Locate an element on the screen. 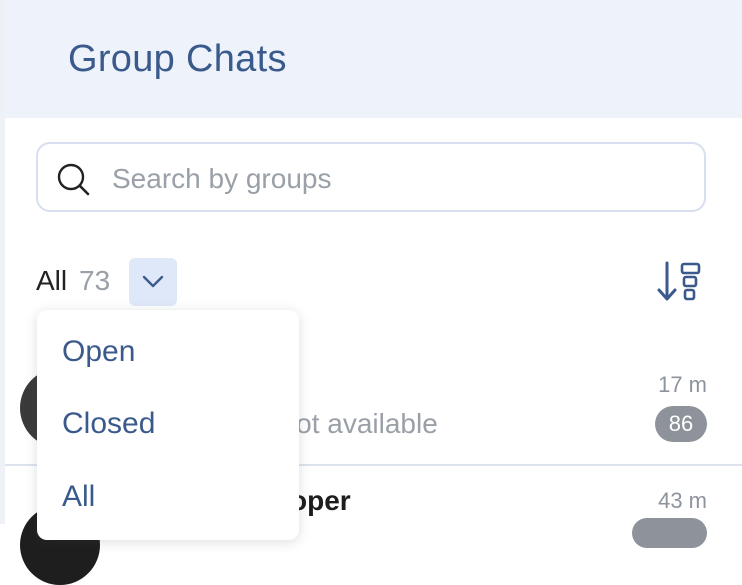  search-box is located at coordinates (371, 177).